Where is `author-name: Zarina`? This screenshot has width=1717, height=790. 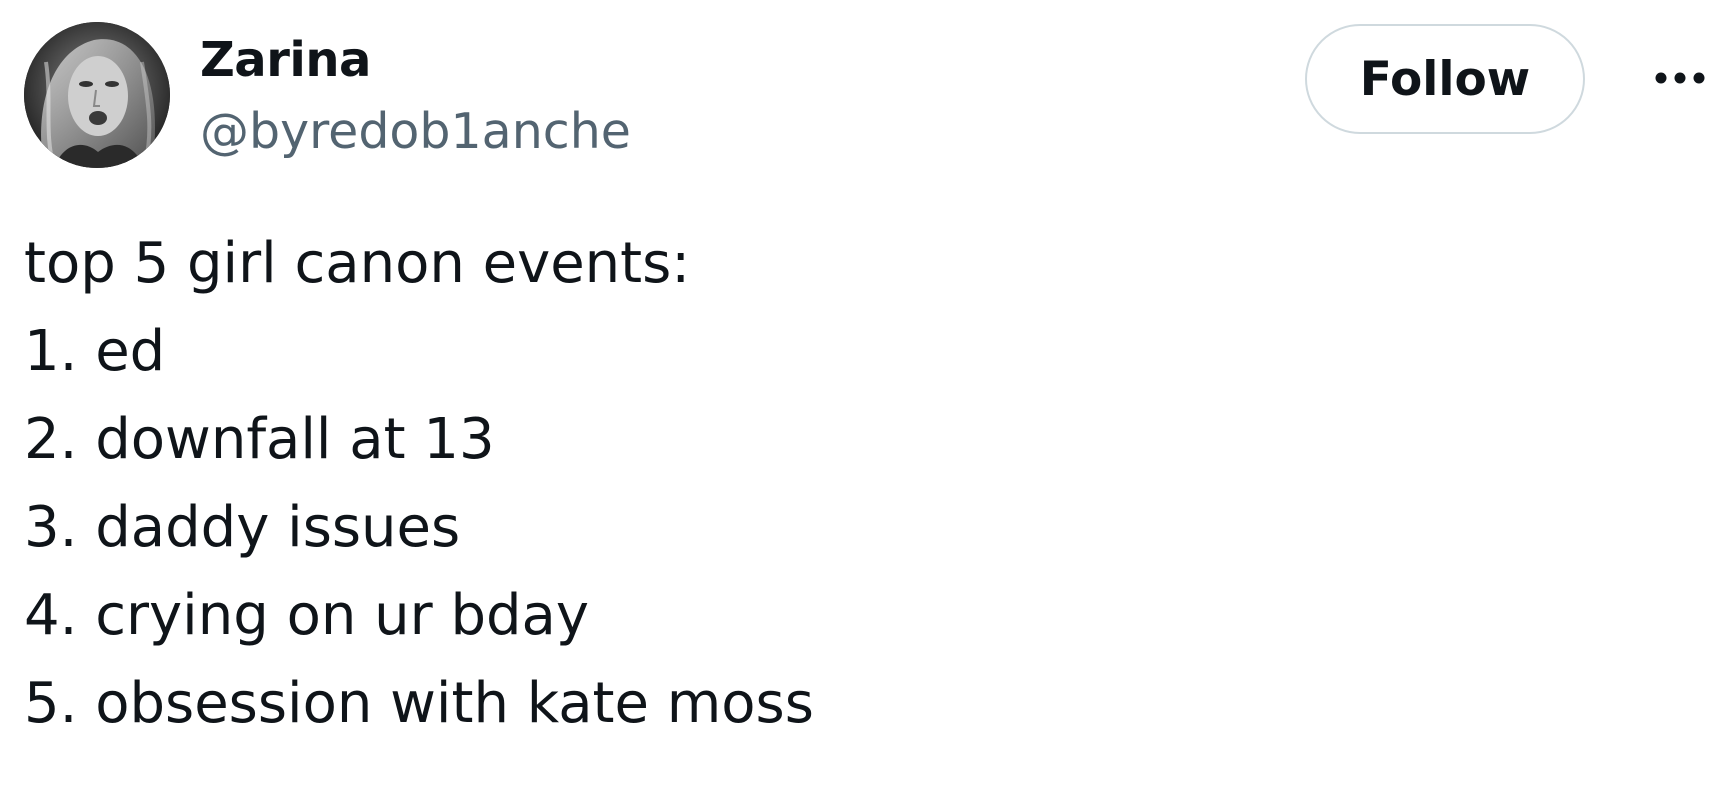 author-name: Zarina is located at coordinates (285, 60).